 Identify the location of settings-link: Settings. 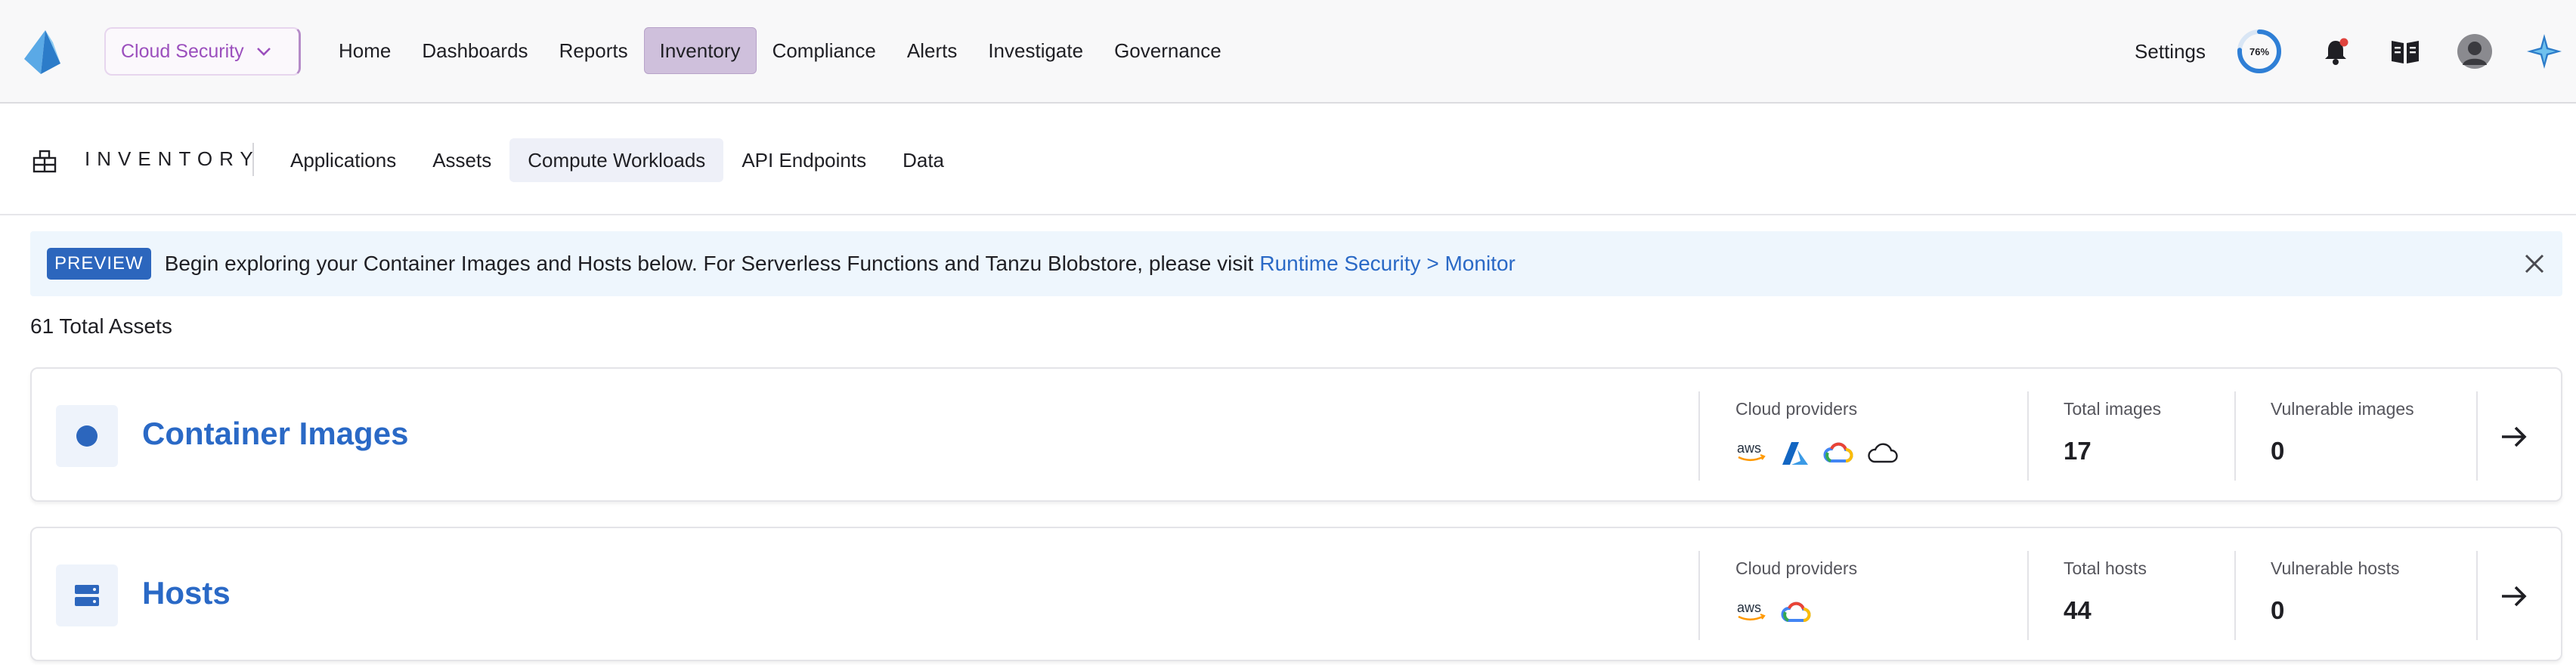
(2170, 52).